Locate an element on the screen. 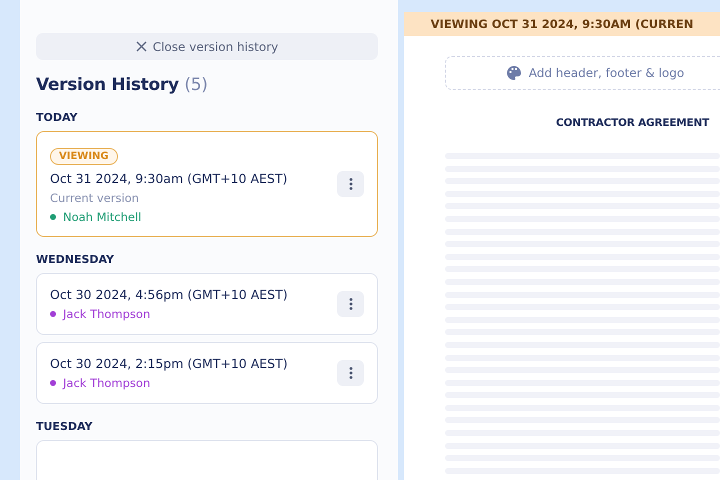  close-icon is located at coordinates (141, 46).